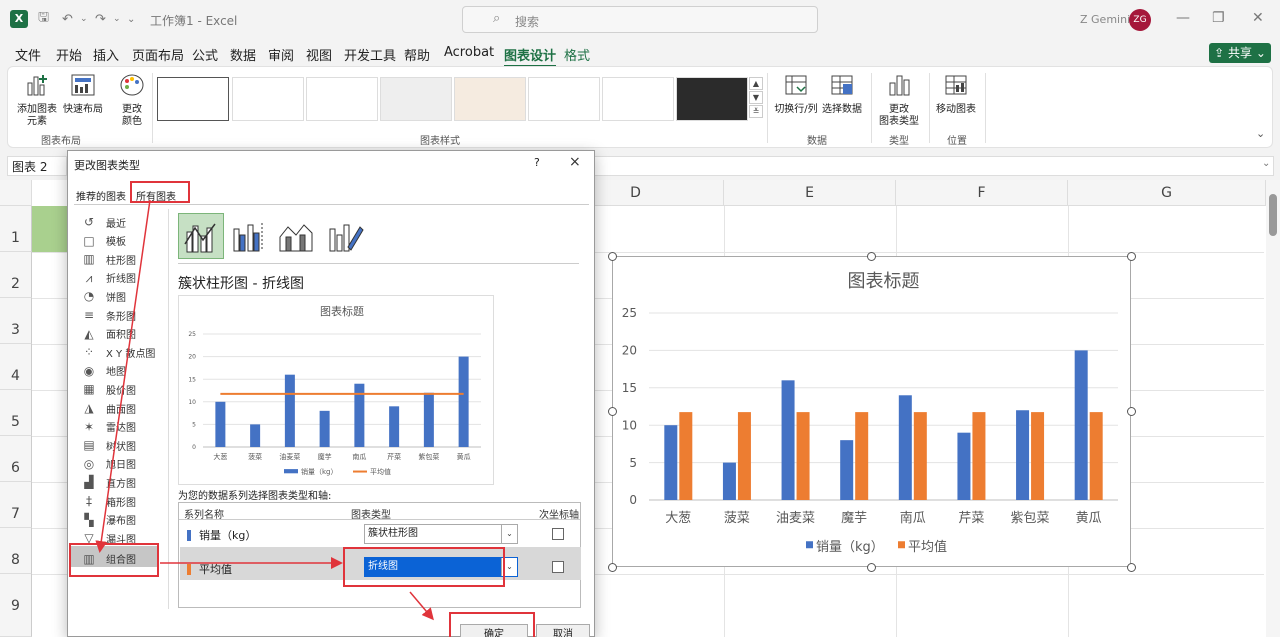 Image resolution: width=1280 pixels, height=637 pixels. I want to click on menu-chart-design: 图表设计, so click(530, 56).